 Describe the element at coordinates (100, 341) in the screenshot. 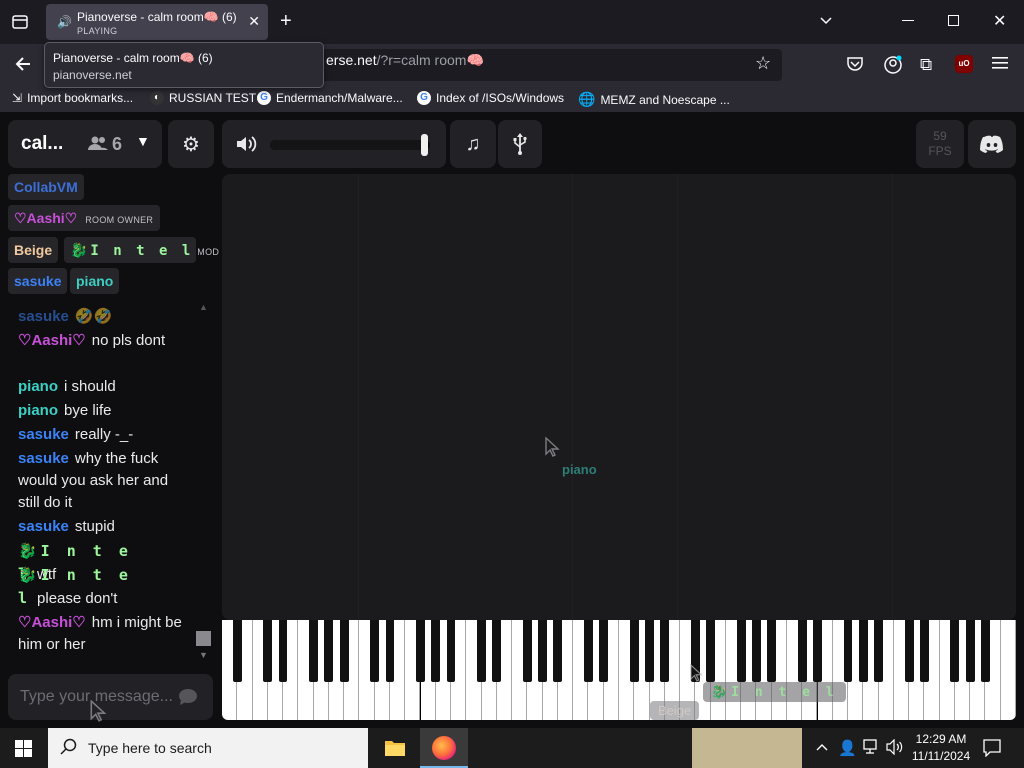

I see `chat-message: ♡Aashi♡ no pls dont` at that location.